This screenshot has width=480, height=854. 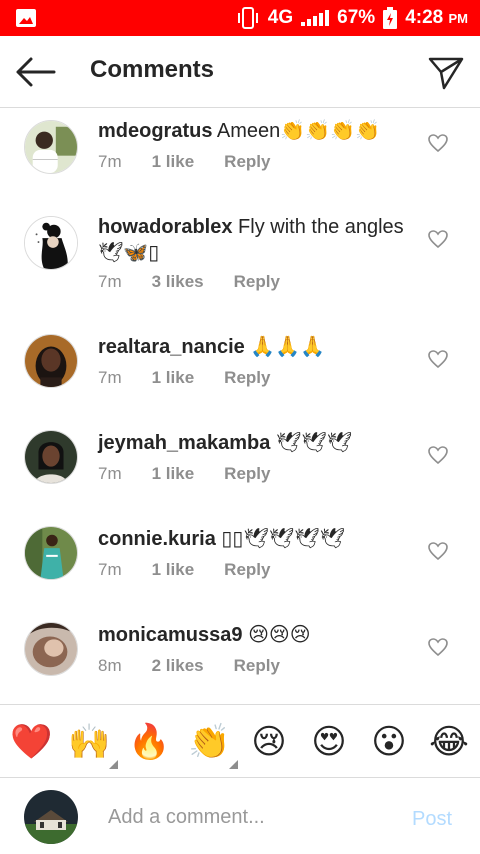 I want to click on emoji-clapping-hands: 👏, so click(x=213, y=745).